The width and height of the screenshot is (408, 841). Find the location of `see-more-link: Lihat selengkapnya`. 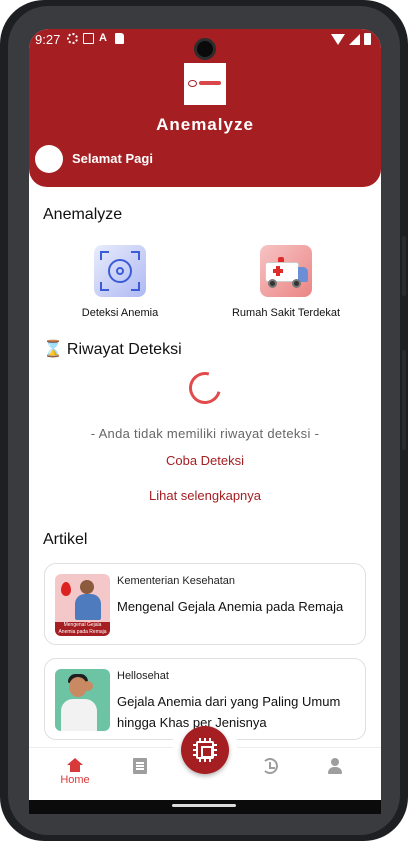

see-more-link: Lihat selengkapnya is located at coordinates (205, 495).